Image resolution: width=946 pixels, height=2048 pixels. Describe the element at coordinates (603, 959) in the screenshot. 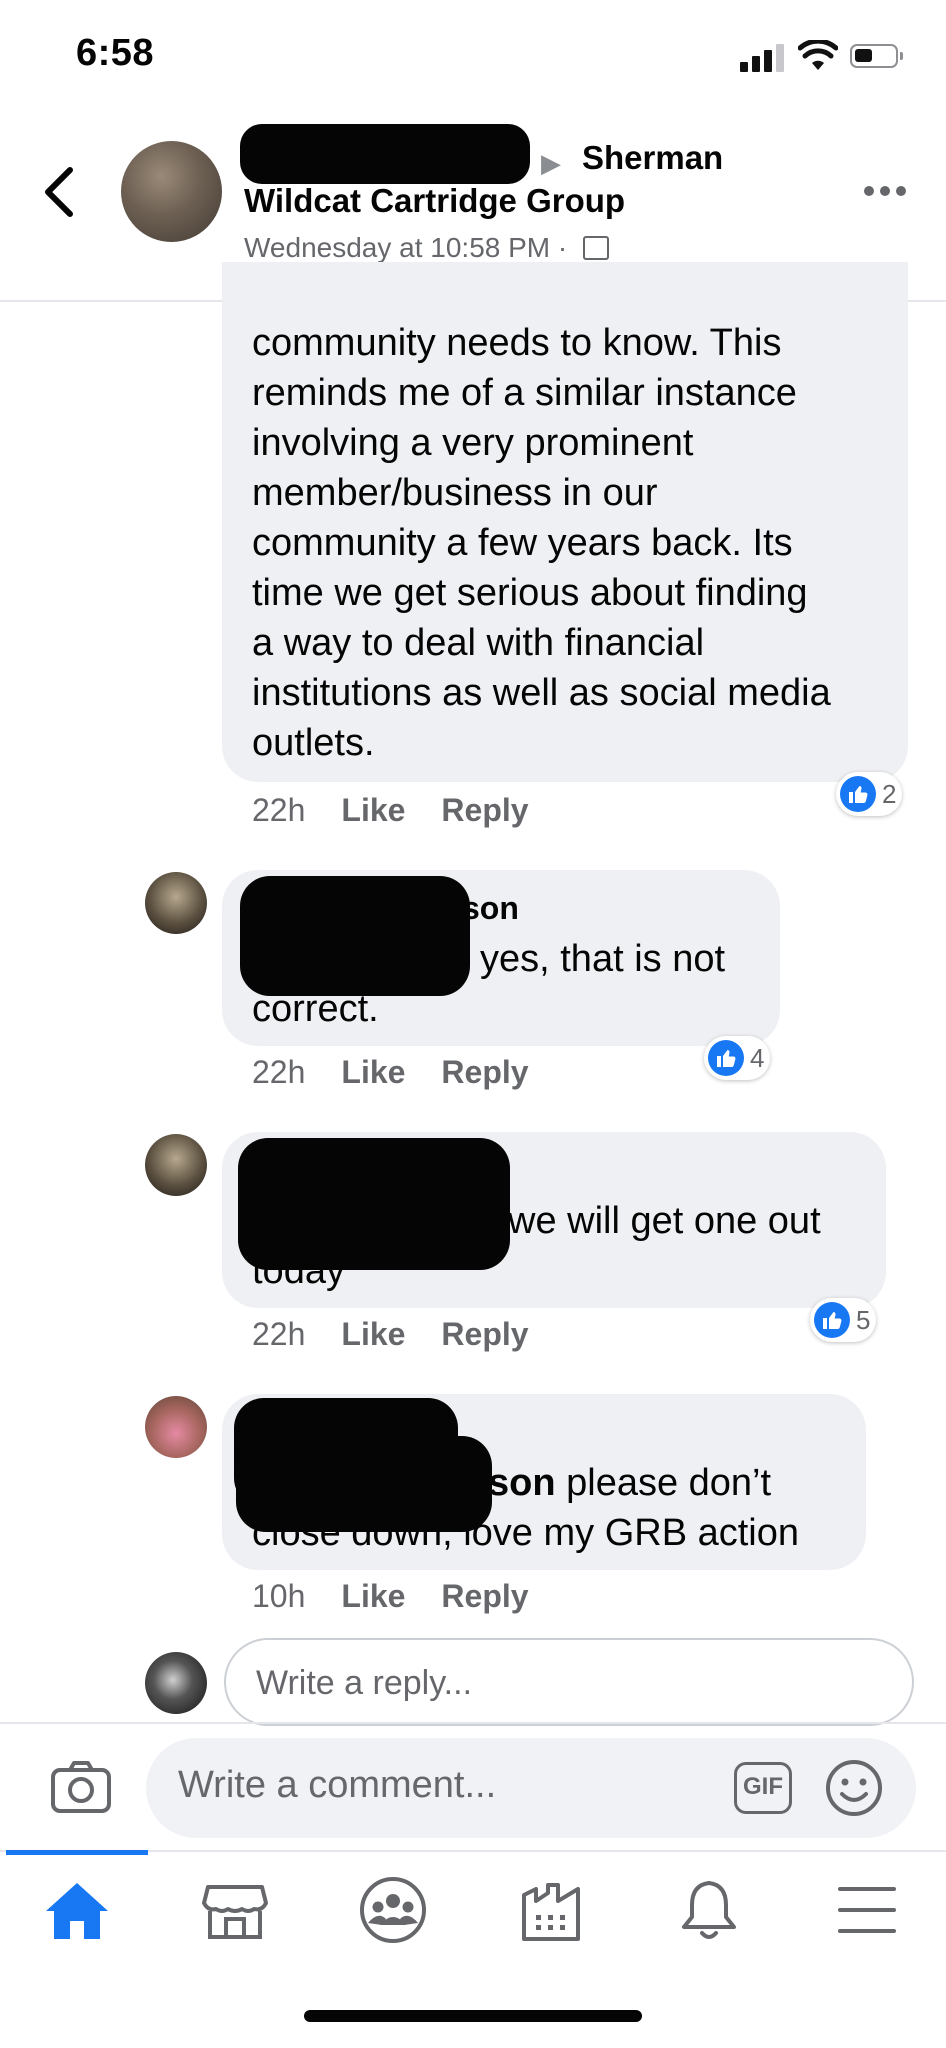

I see `comment-text-line: yes, that is not` at that location.